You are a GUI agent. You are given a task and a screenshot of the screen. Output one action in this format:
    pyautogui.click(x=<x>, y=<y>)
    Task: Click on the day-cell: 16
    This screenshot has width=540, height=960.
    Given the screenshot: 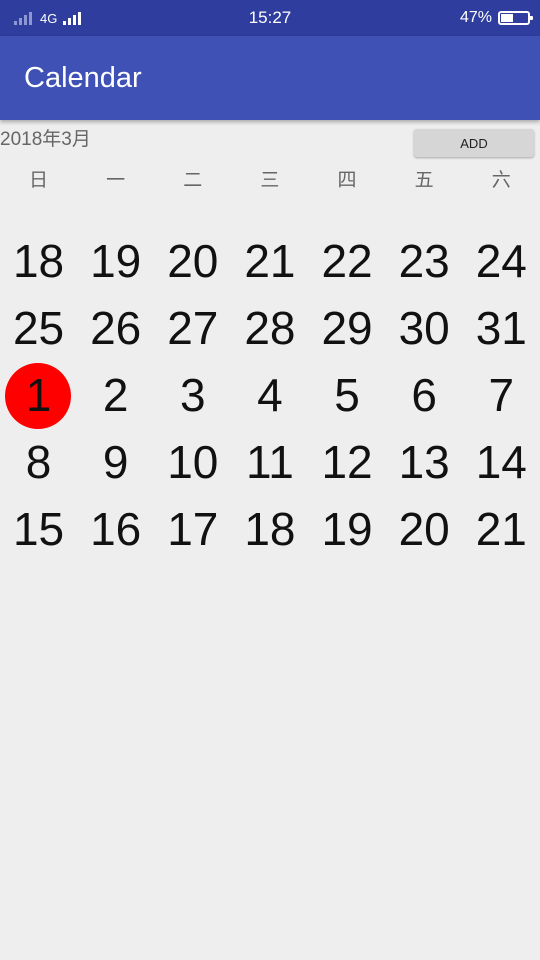 What is the action you would take?
    pyautogui.click(x=115, y=529)
    